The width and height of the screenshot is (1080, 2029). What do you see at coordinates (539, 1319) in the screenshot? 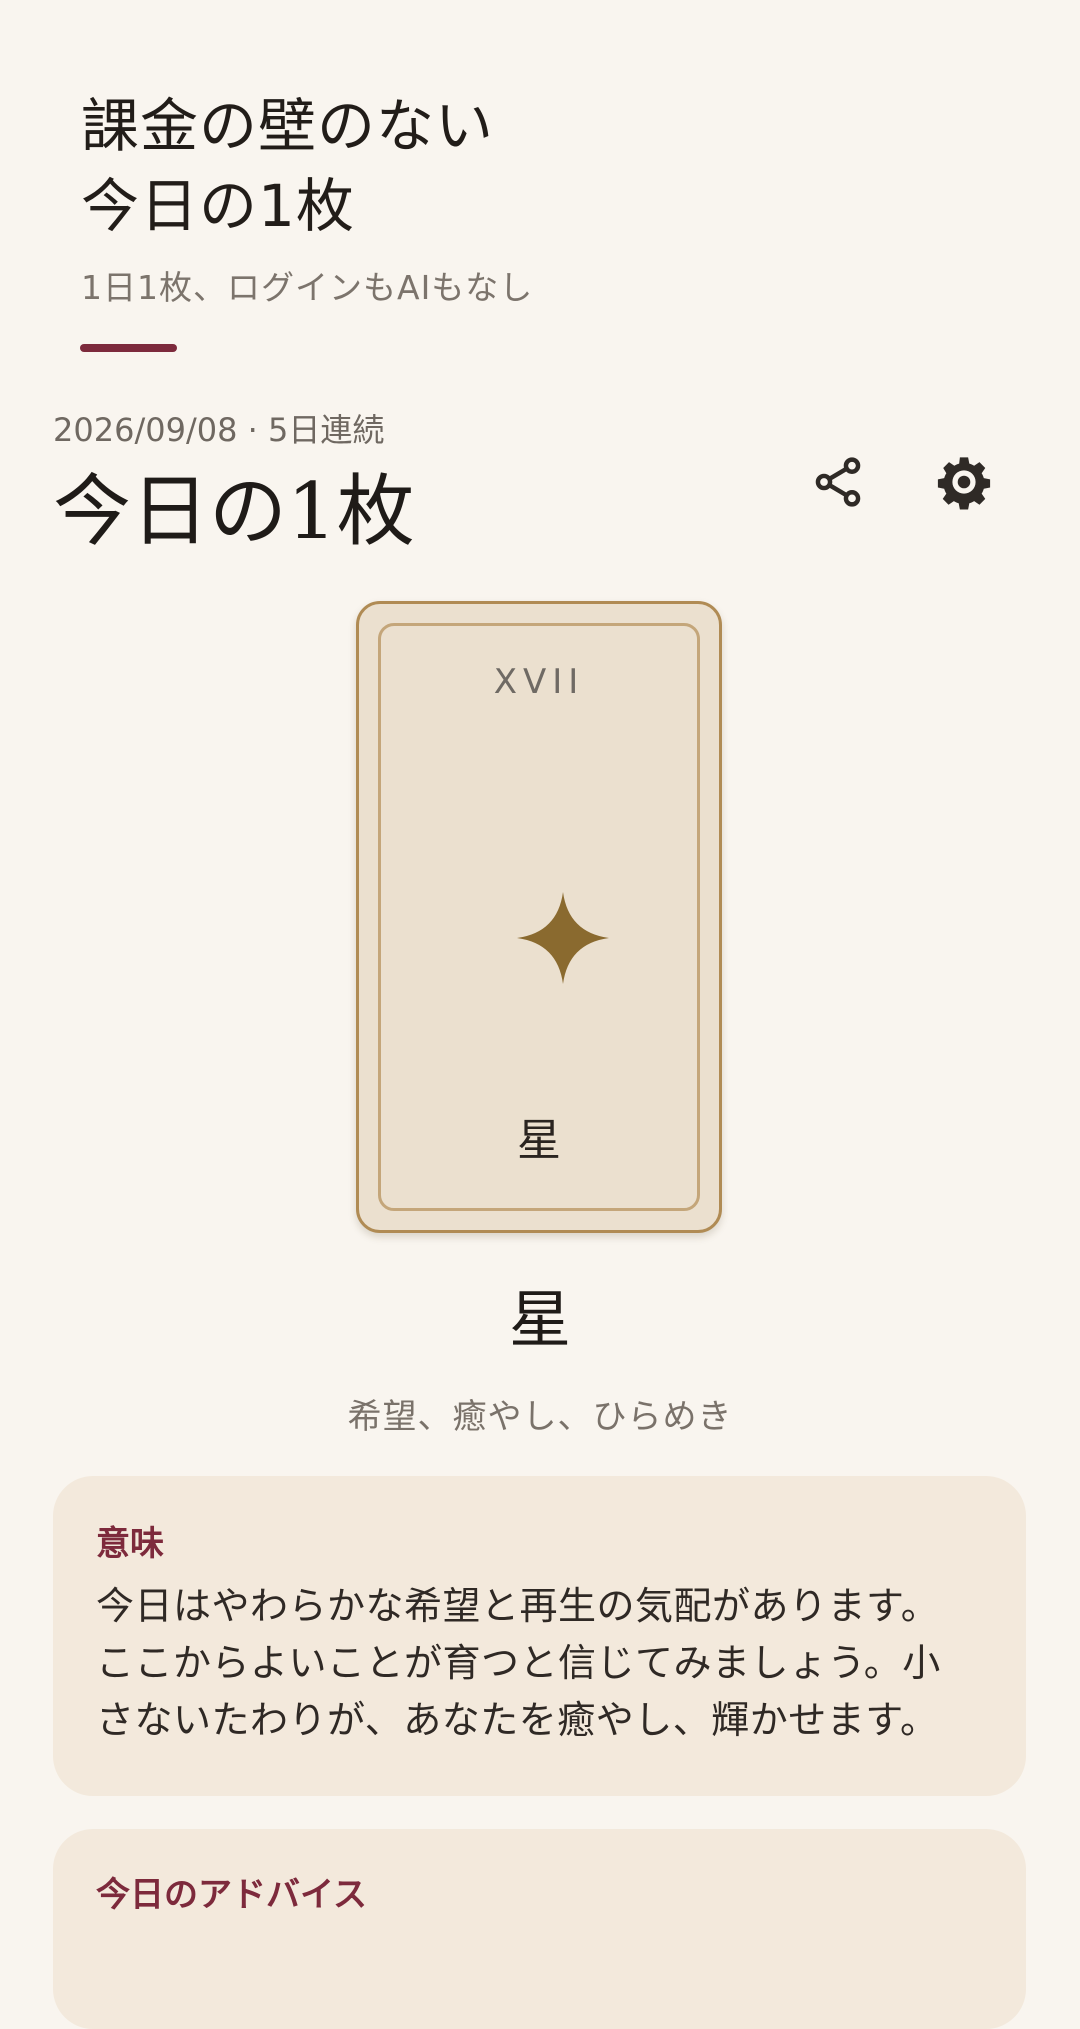
I see `card-name: 星` at bounding box center [539, 1319].